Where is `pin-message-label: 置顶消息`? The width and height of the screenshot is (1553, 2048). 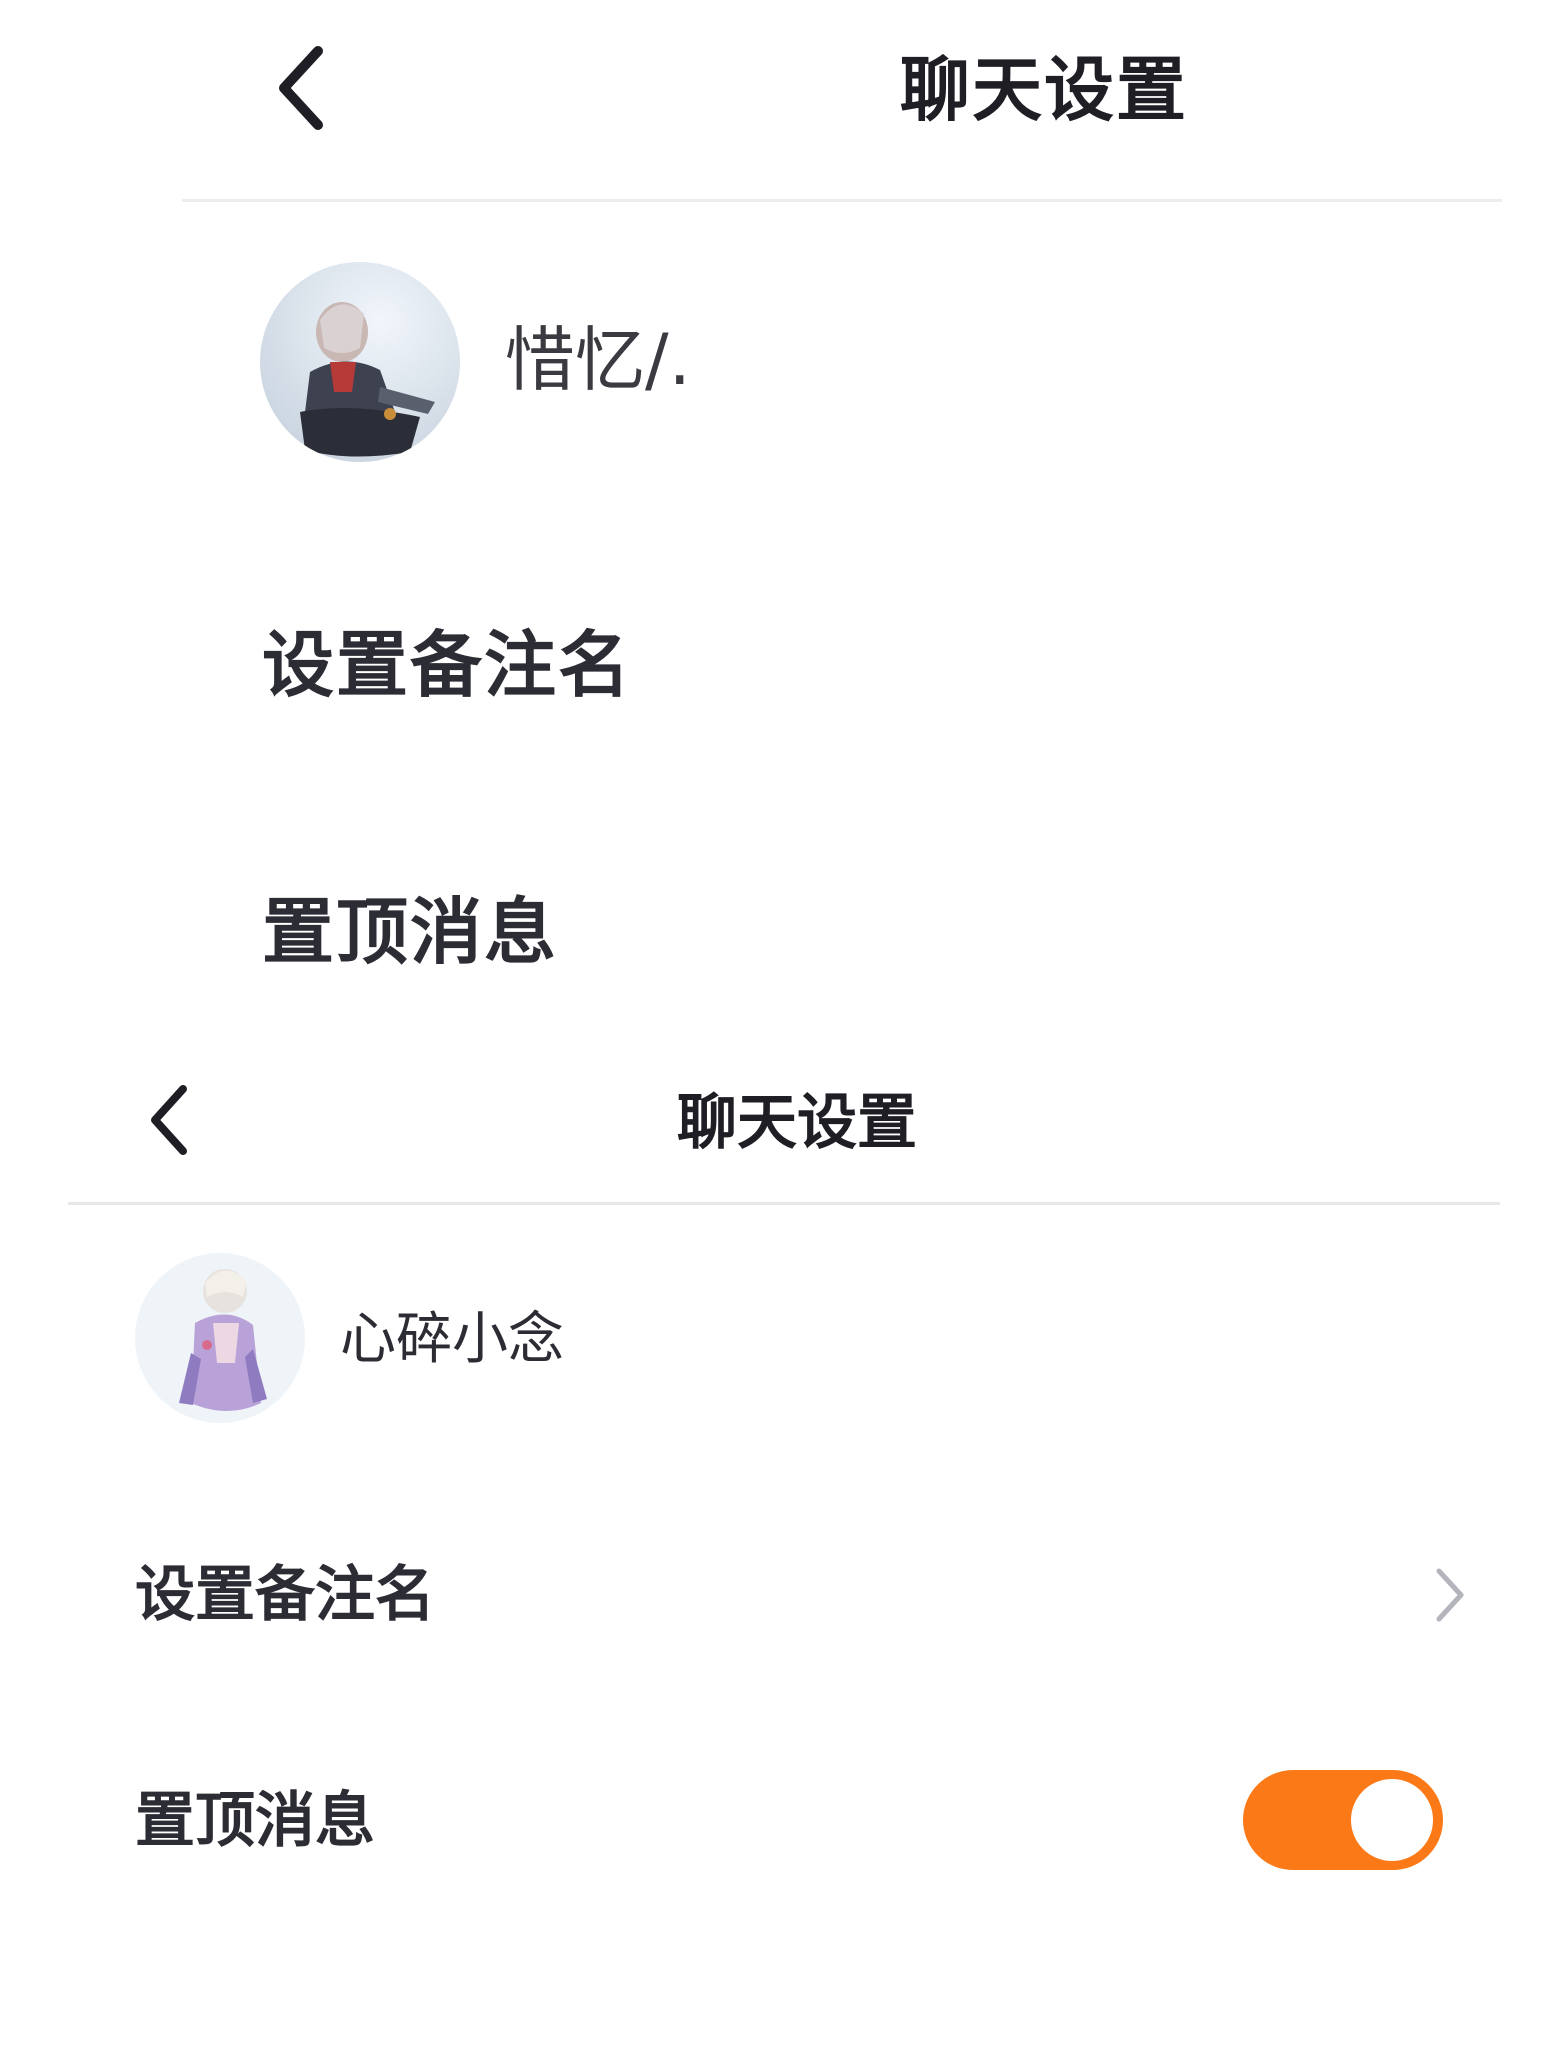 pin-message-label: 置顶消息 is located at coordinates (255, 1821).